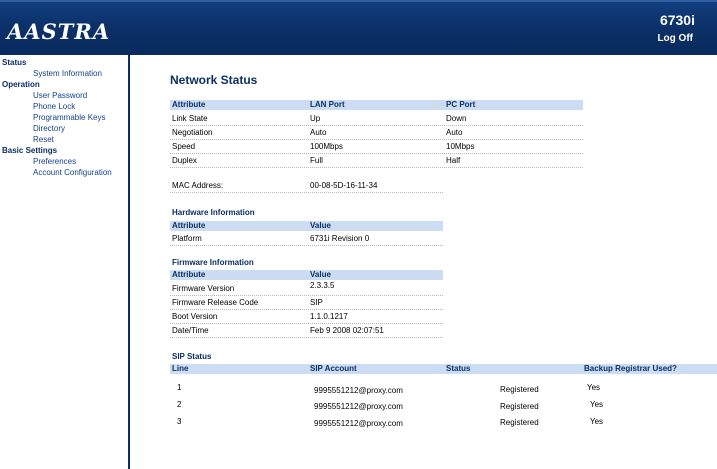  I want to click on sip-section-title: SIP Status, so click(192, 356).